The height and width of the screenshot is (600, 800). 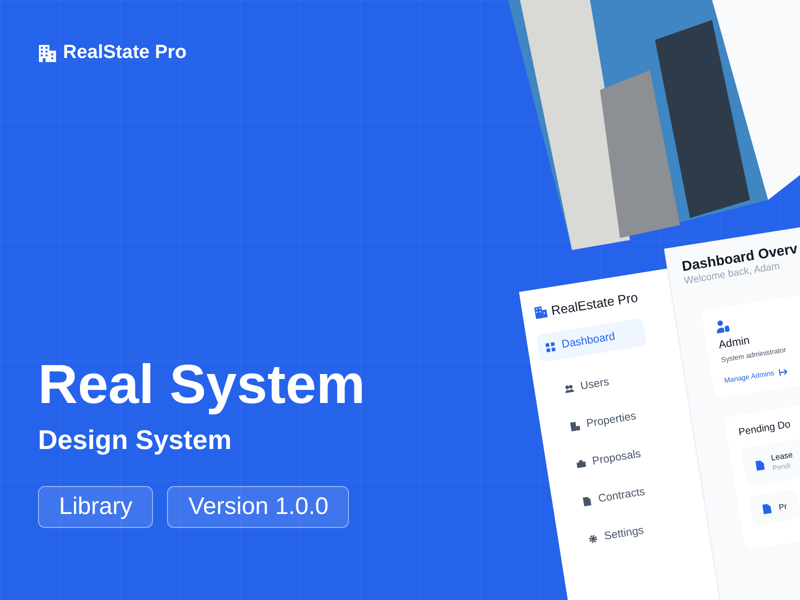 I want to click on grid-icon, so click(x=550, y=347).